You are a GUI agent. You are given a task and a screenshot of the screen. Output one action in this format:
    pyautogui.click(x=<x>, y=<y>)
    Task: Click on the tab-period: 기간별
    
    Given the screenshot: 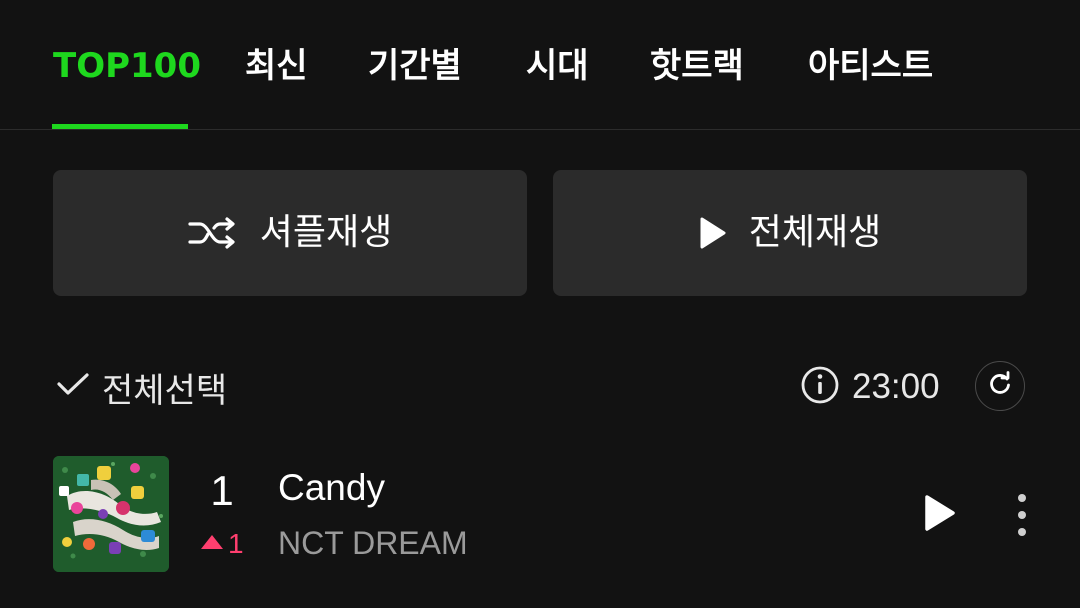 What is the action you would take?
    pyautogui.click(x=415, y=66)
    